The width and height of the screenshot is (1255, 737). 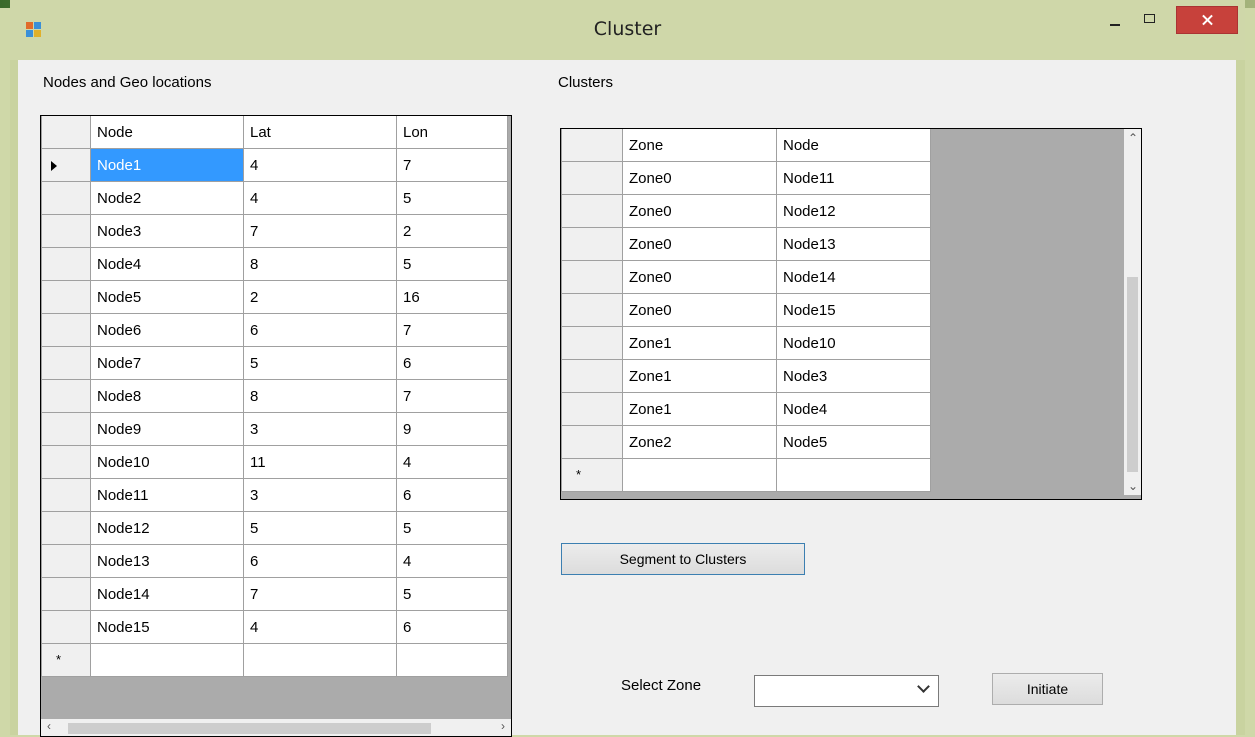 I want to click on scroll-left-icon: ‹, so click(x=49, y=726).